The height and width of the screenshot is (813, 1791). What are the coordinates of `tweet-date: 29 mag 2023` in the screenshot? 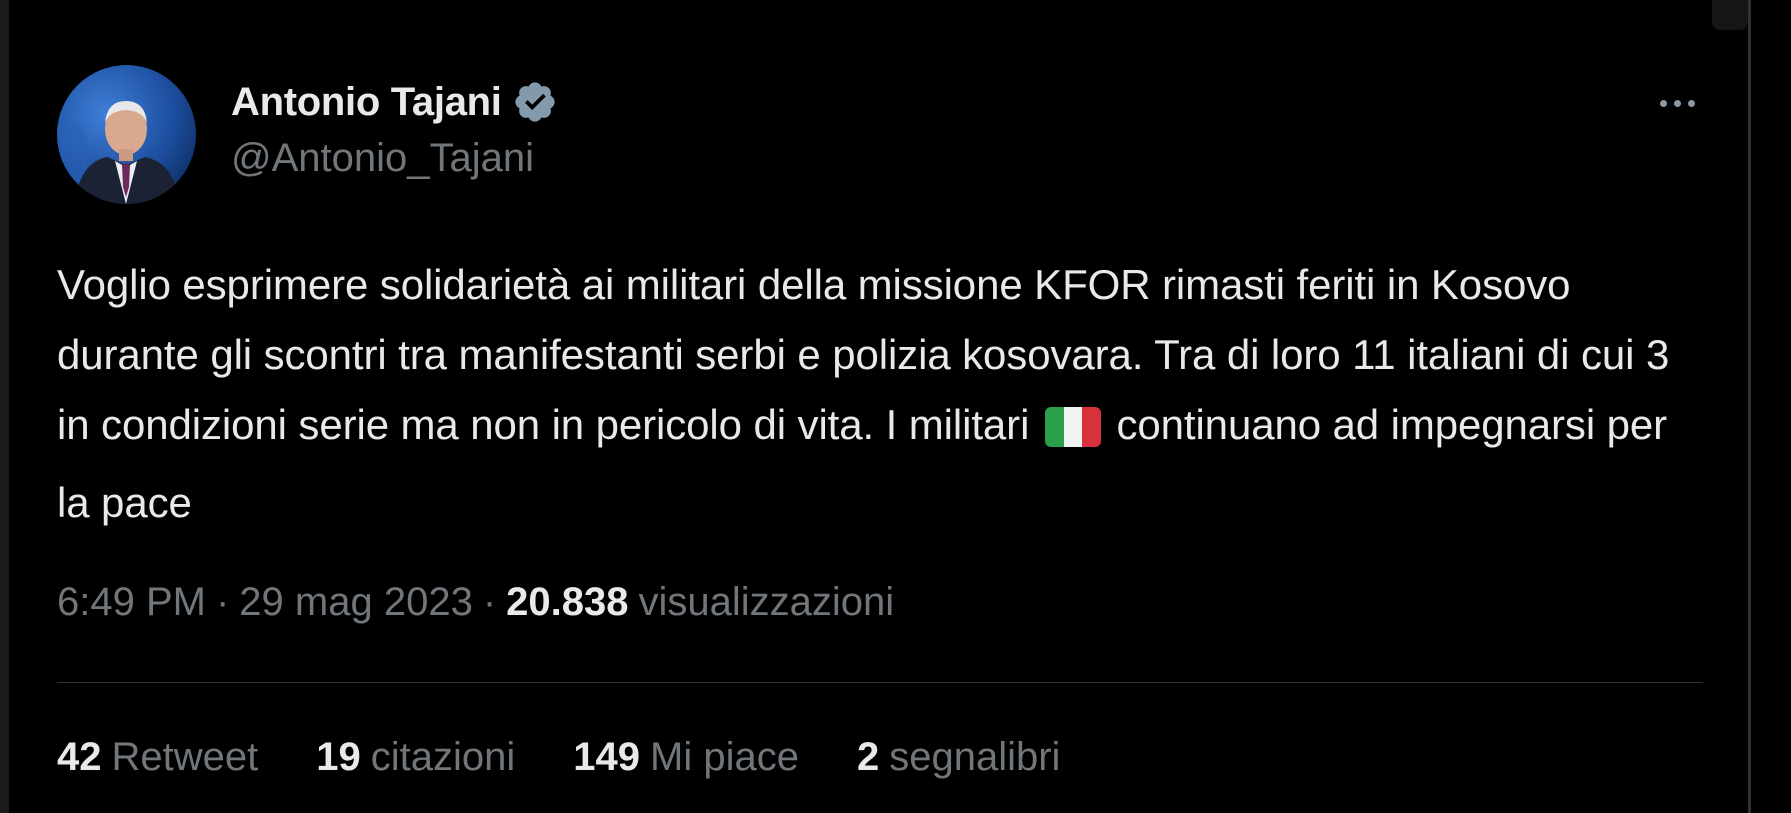 It's located at (356, 602).